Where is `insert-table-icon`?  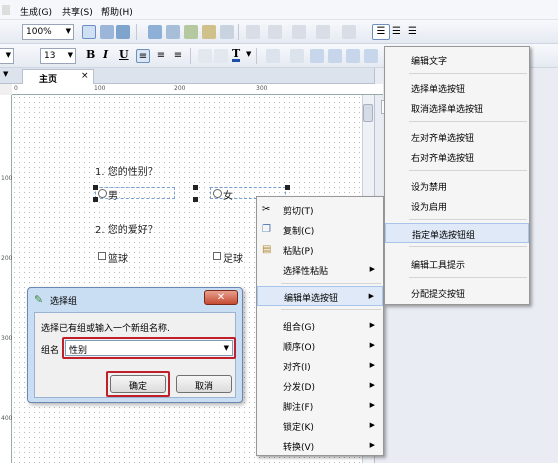
insert-table-icon is located at coordinates (173, 32).